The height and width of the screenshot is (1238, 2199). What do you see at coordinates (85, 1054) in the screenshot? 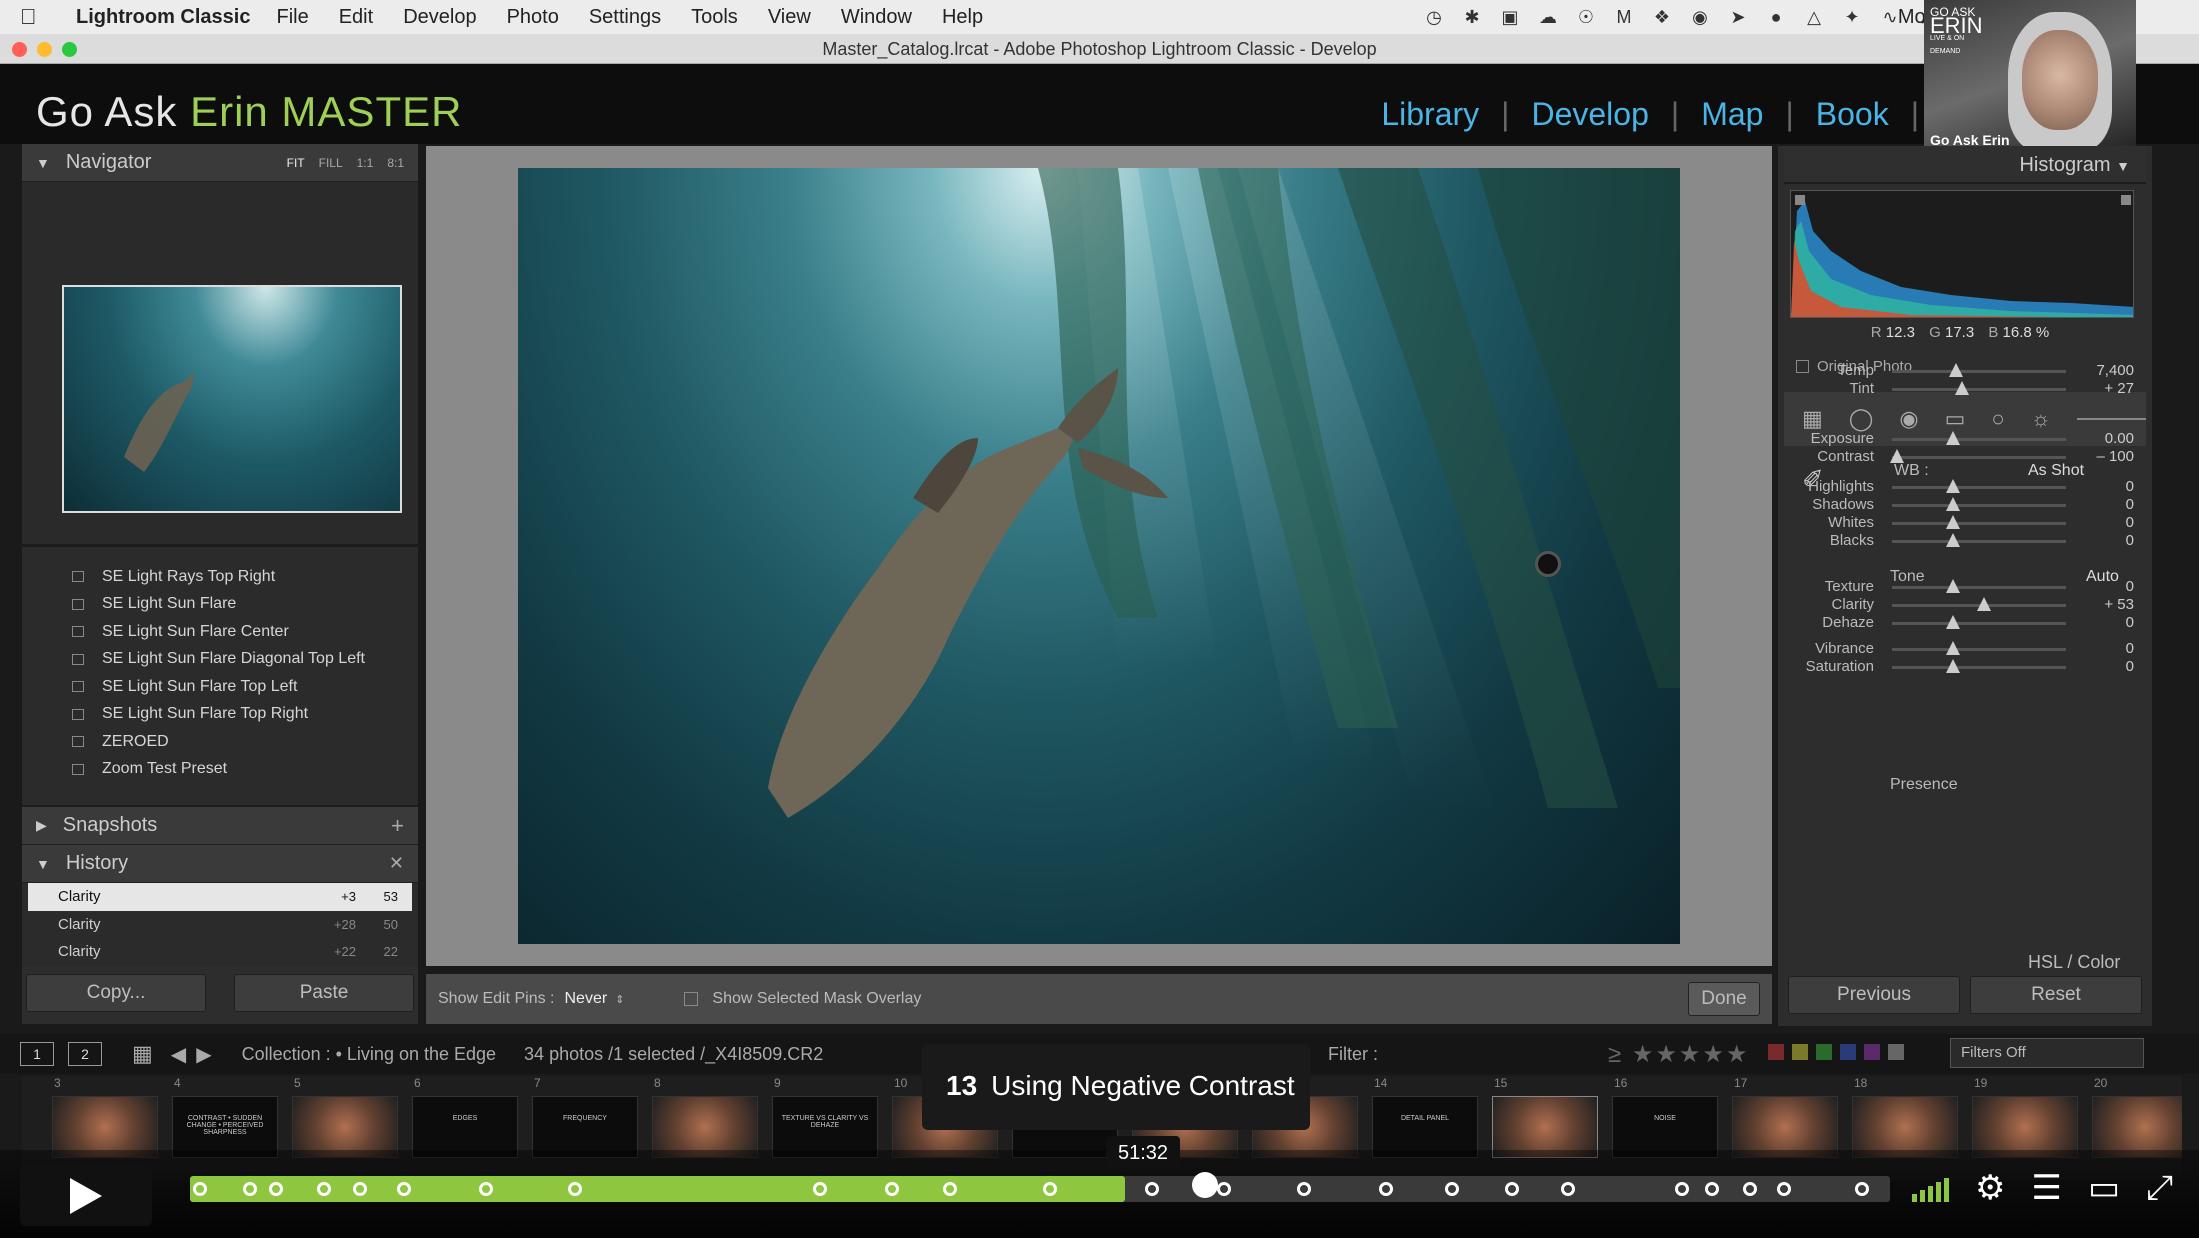
I see `secondary-display-button: 2` at bounding box center [85, 1054].